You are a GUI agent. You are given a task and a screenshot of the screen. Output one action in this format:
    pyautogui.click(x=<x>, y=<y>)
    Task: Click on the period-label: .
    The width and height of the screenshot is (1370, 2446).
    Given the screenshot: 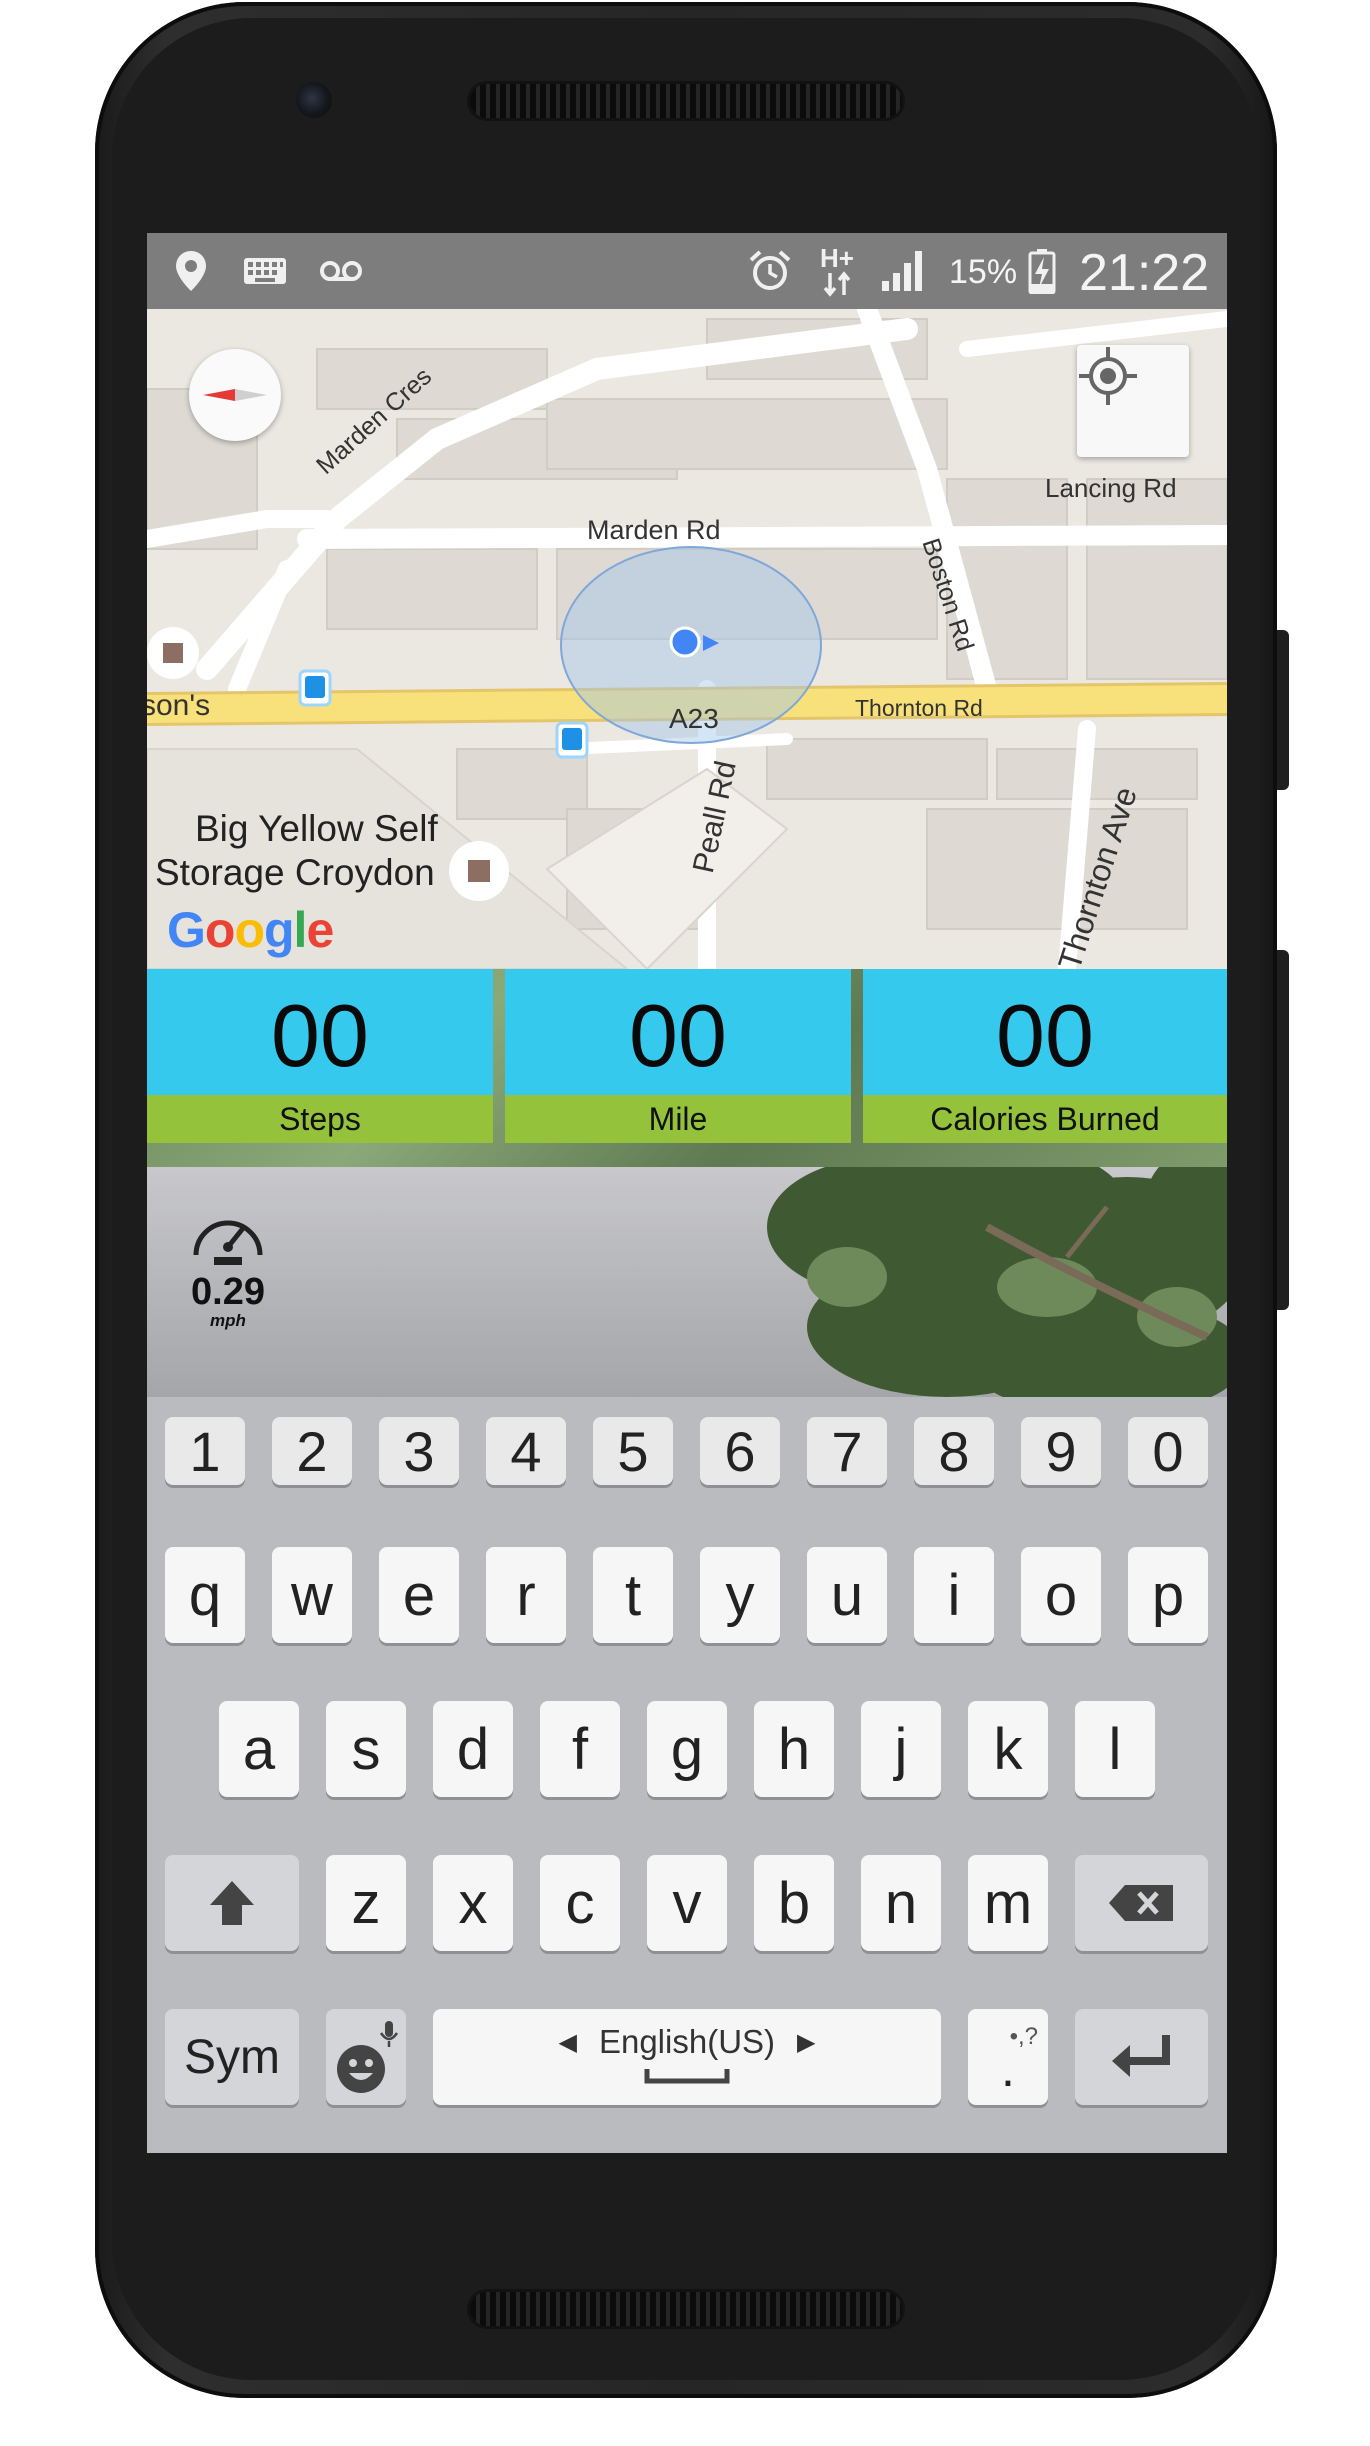 What is the action you would take?
    pyautogui.click(x=1008, y=2069)
    